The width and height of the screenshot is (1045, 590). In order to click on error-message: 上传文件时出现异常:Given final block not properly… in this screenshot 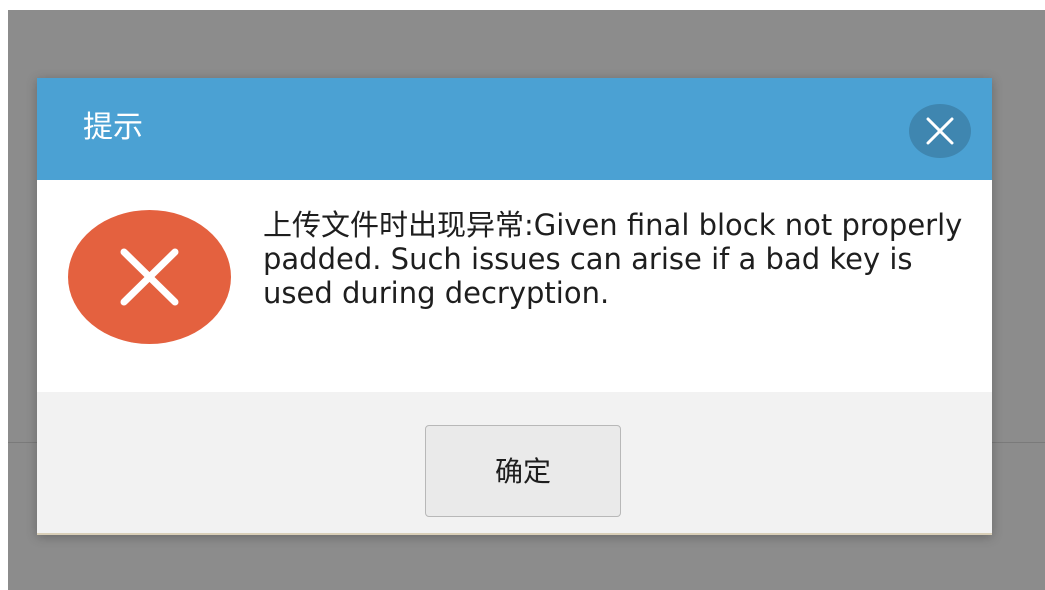, I will do `click(613, 259)`.